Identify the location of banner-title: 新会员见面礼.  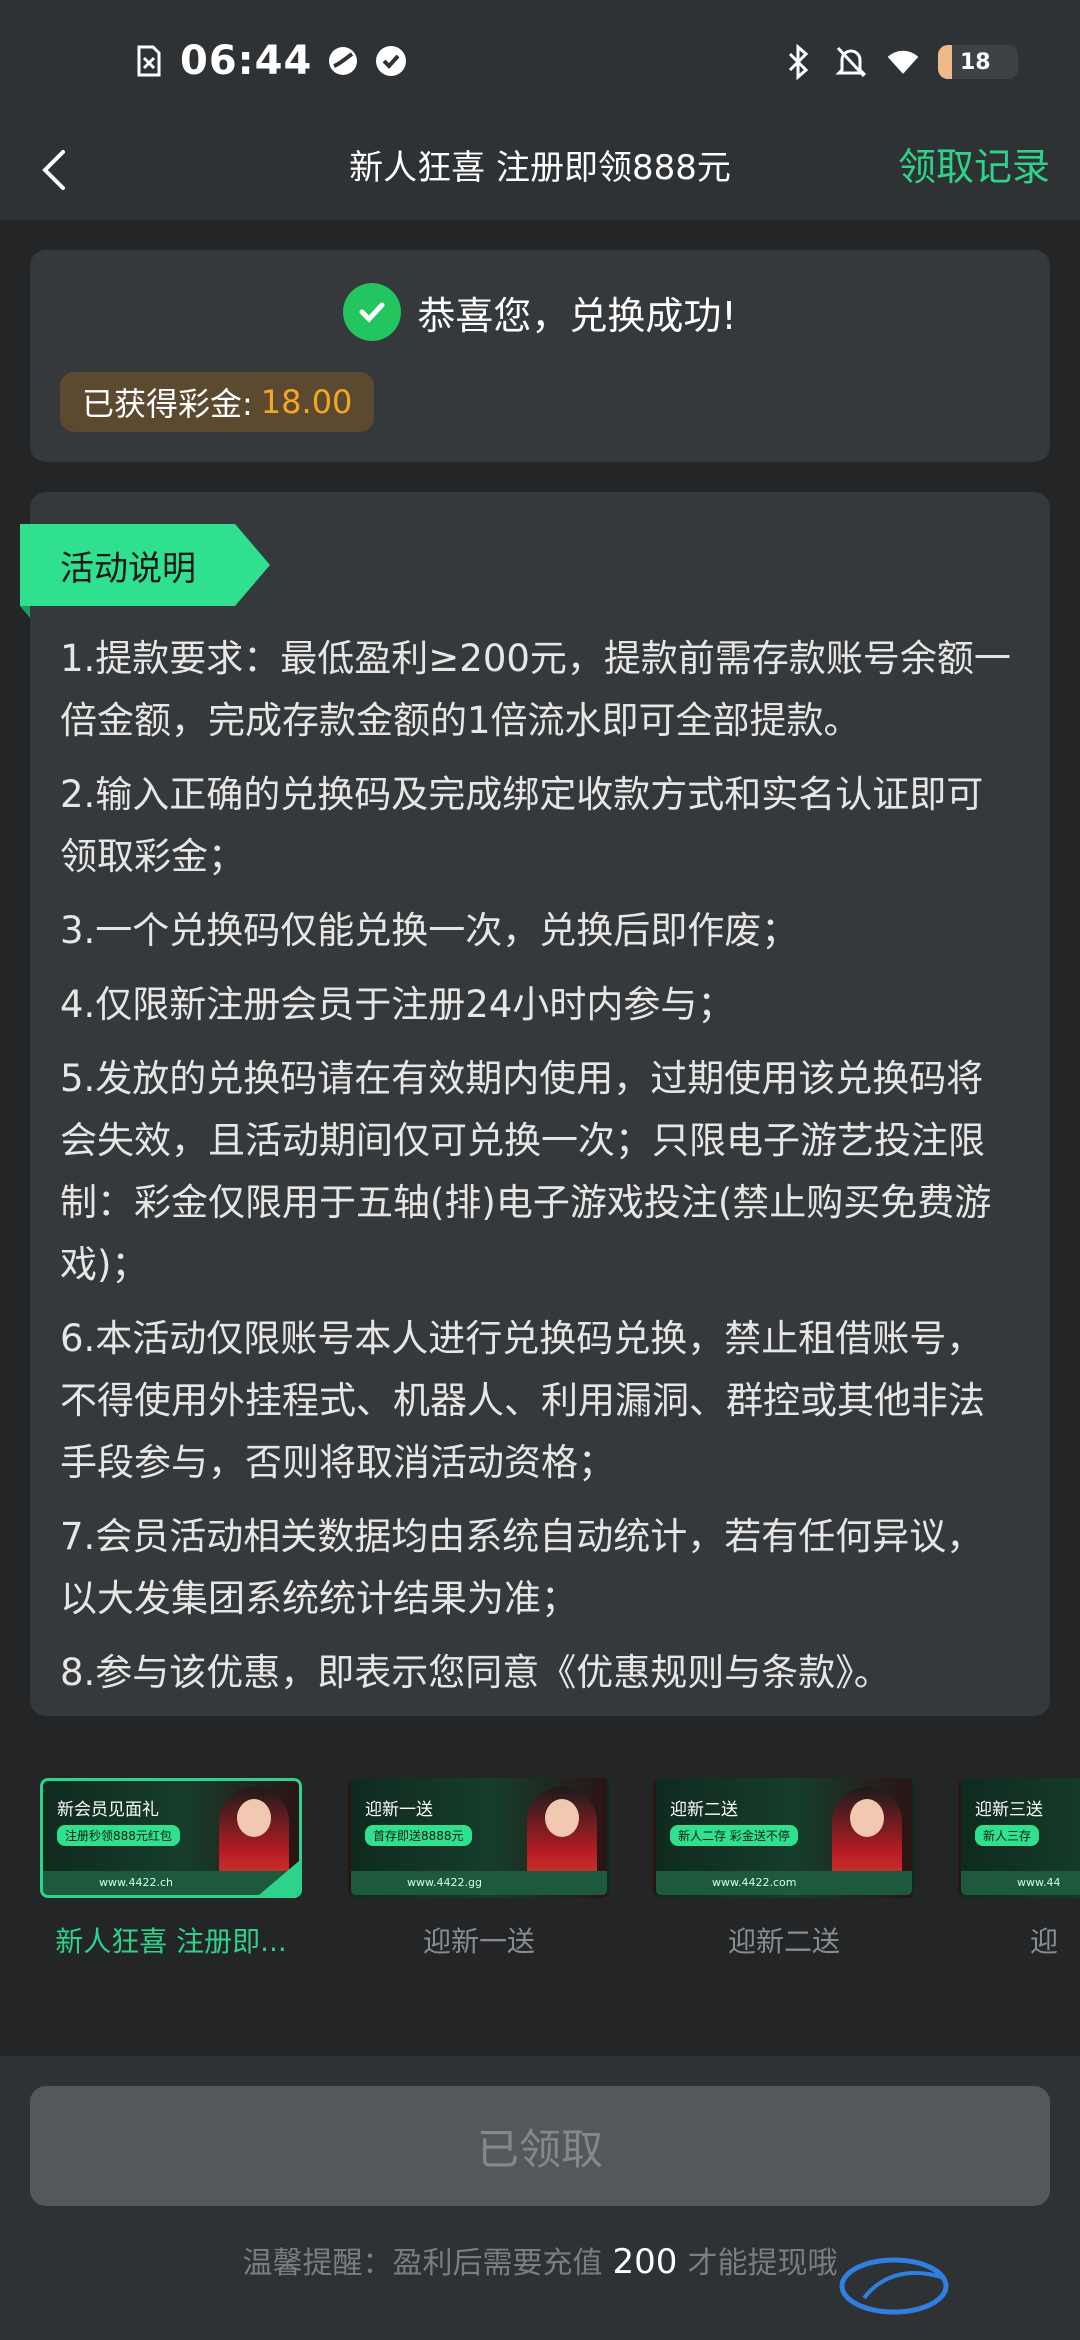
(108, 1810).